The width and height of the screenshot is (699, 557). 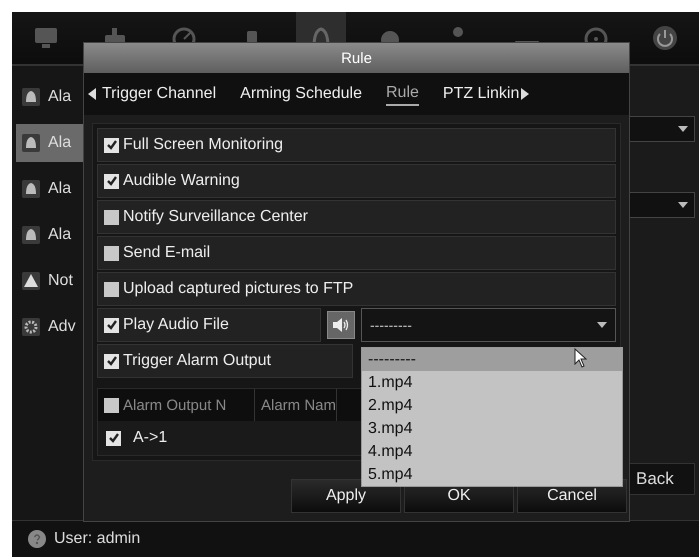 I want to click on column-title: Alarm Output N, so click(x=174, y=405).